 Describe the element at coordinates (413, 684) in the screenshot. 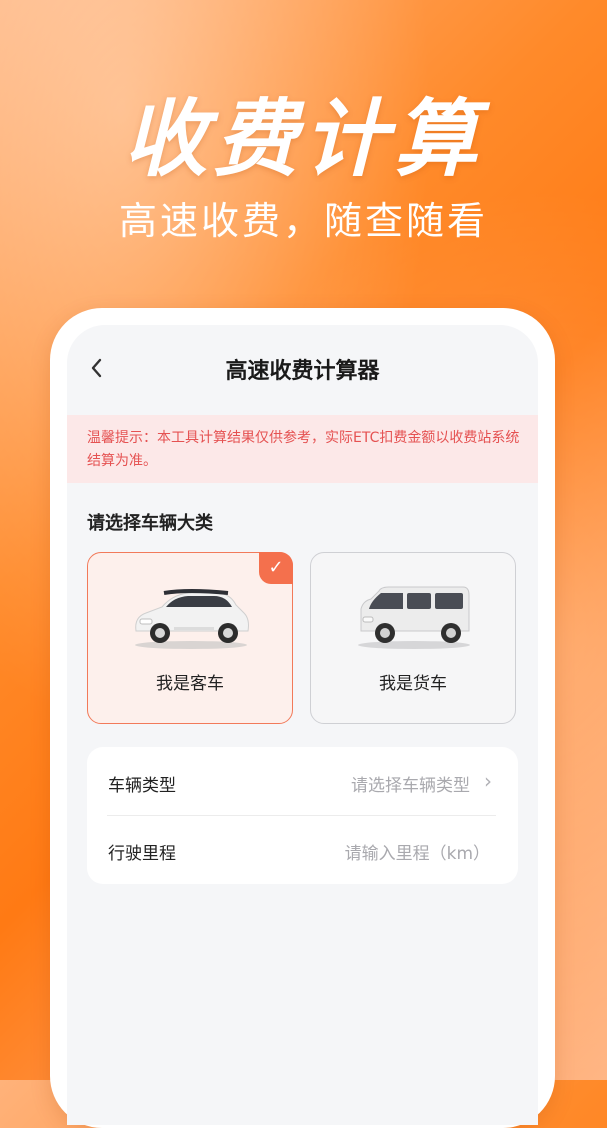

I see `option-truck-label: 我是货车` at that location.